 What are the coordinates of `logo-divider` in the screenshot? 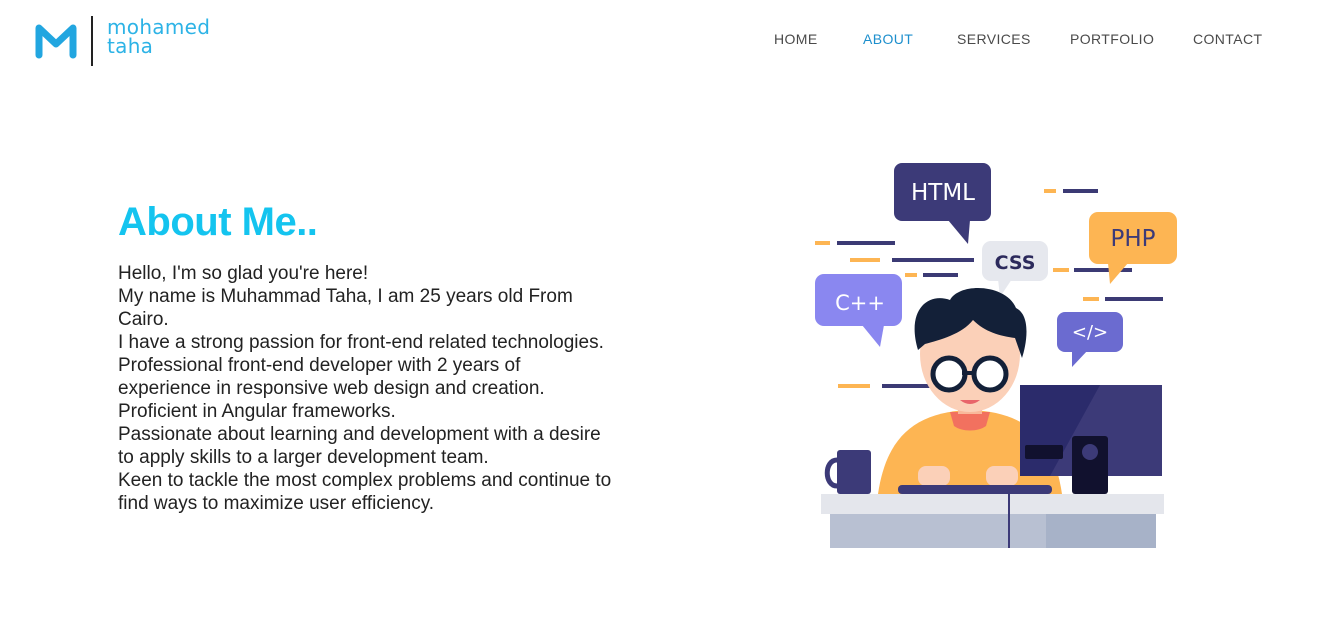 It's located at (92, 41).